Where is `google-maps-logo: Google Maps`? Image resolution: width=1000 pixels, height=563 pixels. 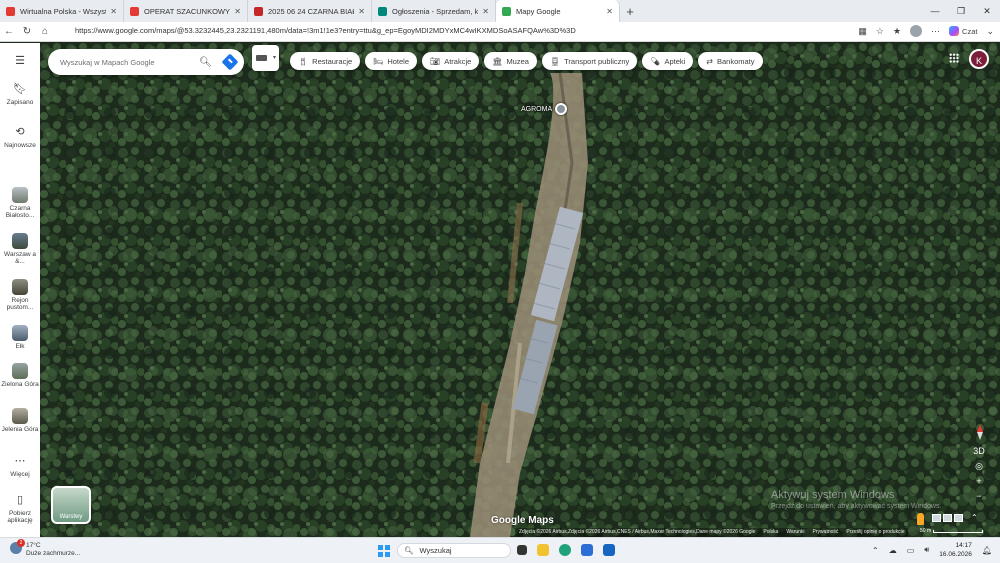
google-maps-logo: Google Maps is located at coordinates (522, 520).